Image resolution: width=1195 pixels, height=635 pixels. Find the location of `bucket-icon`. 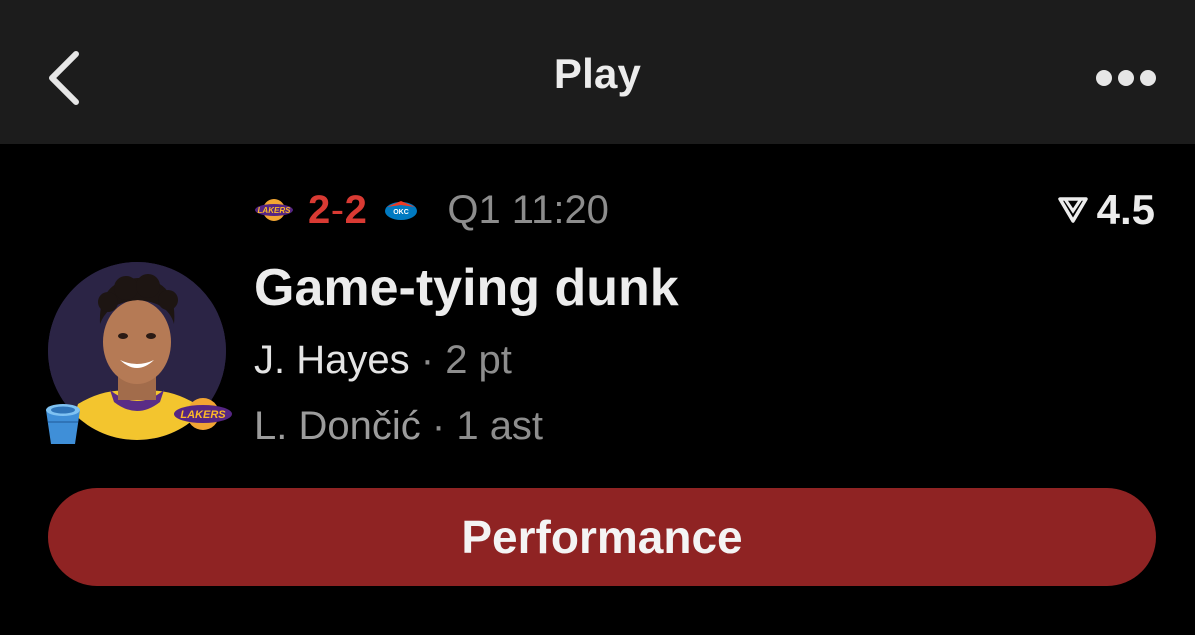

bucket-icon is located at coordinates (63, 423).